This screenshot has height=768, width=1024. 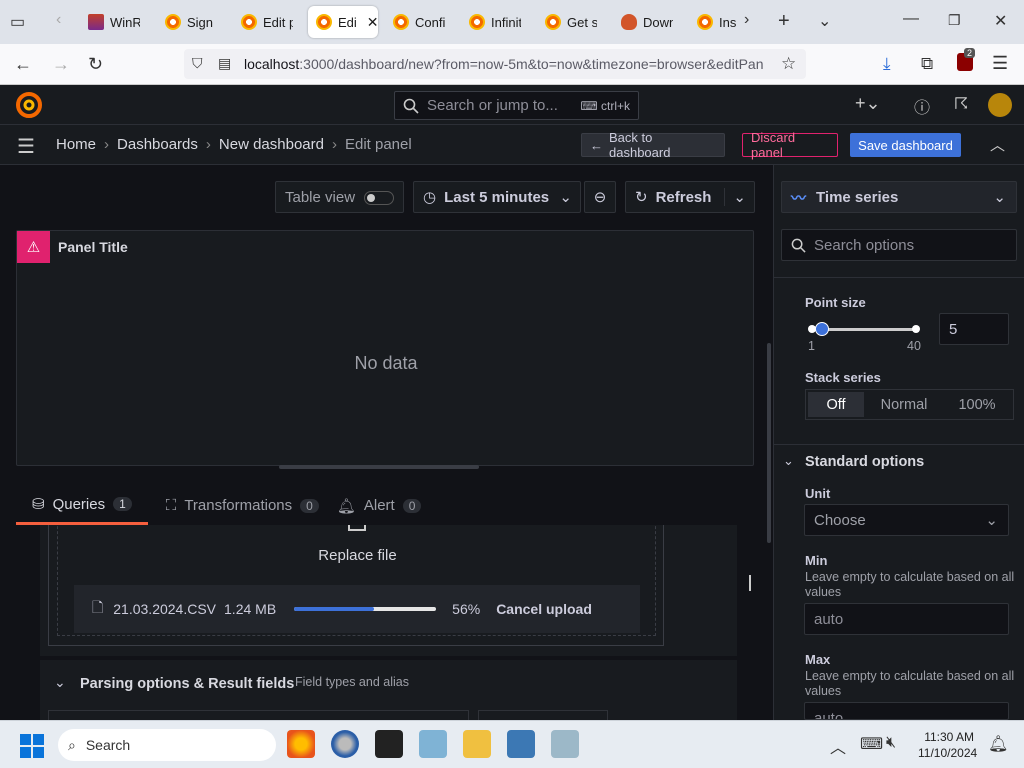 I want to click on tab-label: Down, so click(x=658, y=22).